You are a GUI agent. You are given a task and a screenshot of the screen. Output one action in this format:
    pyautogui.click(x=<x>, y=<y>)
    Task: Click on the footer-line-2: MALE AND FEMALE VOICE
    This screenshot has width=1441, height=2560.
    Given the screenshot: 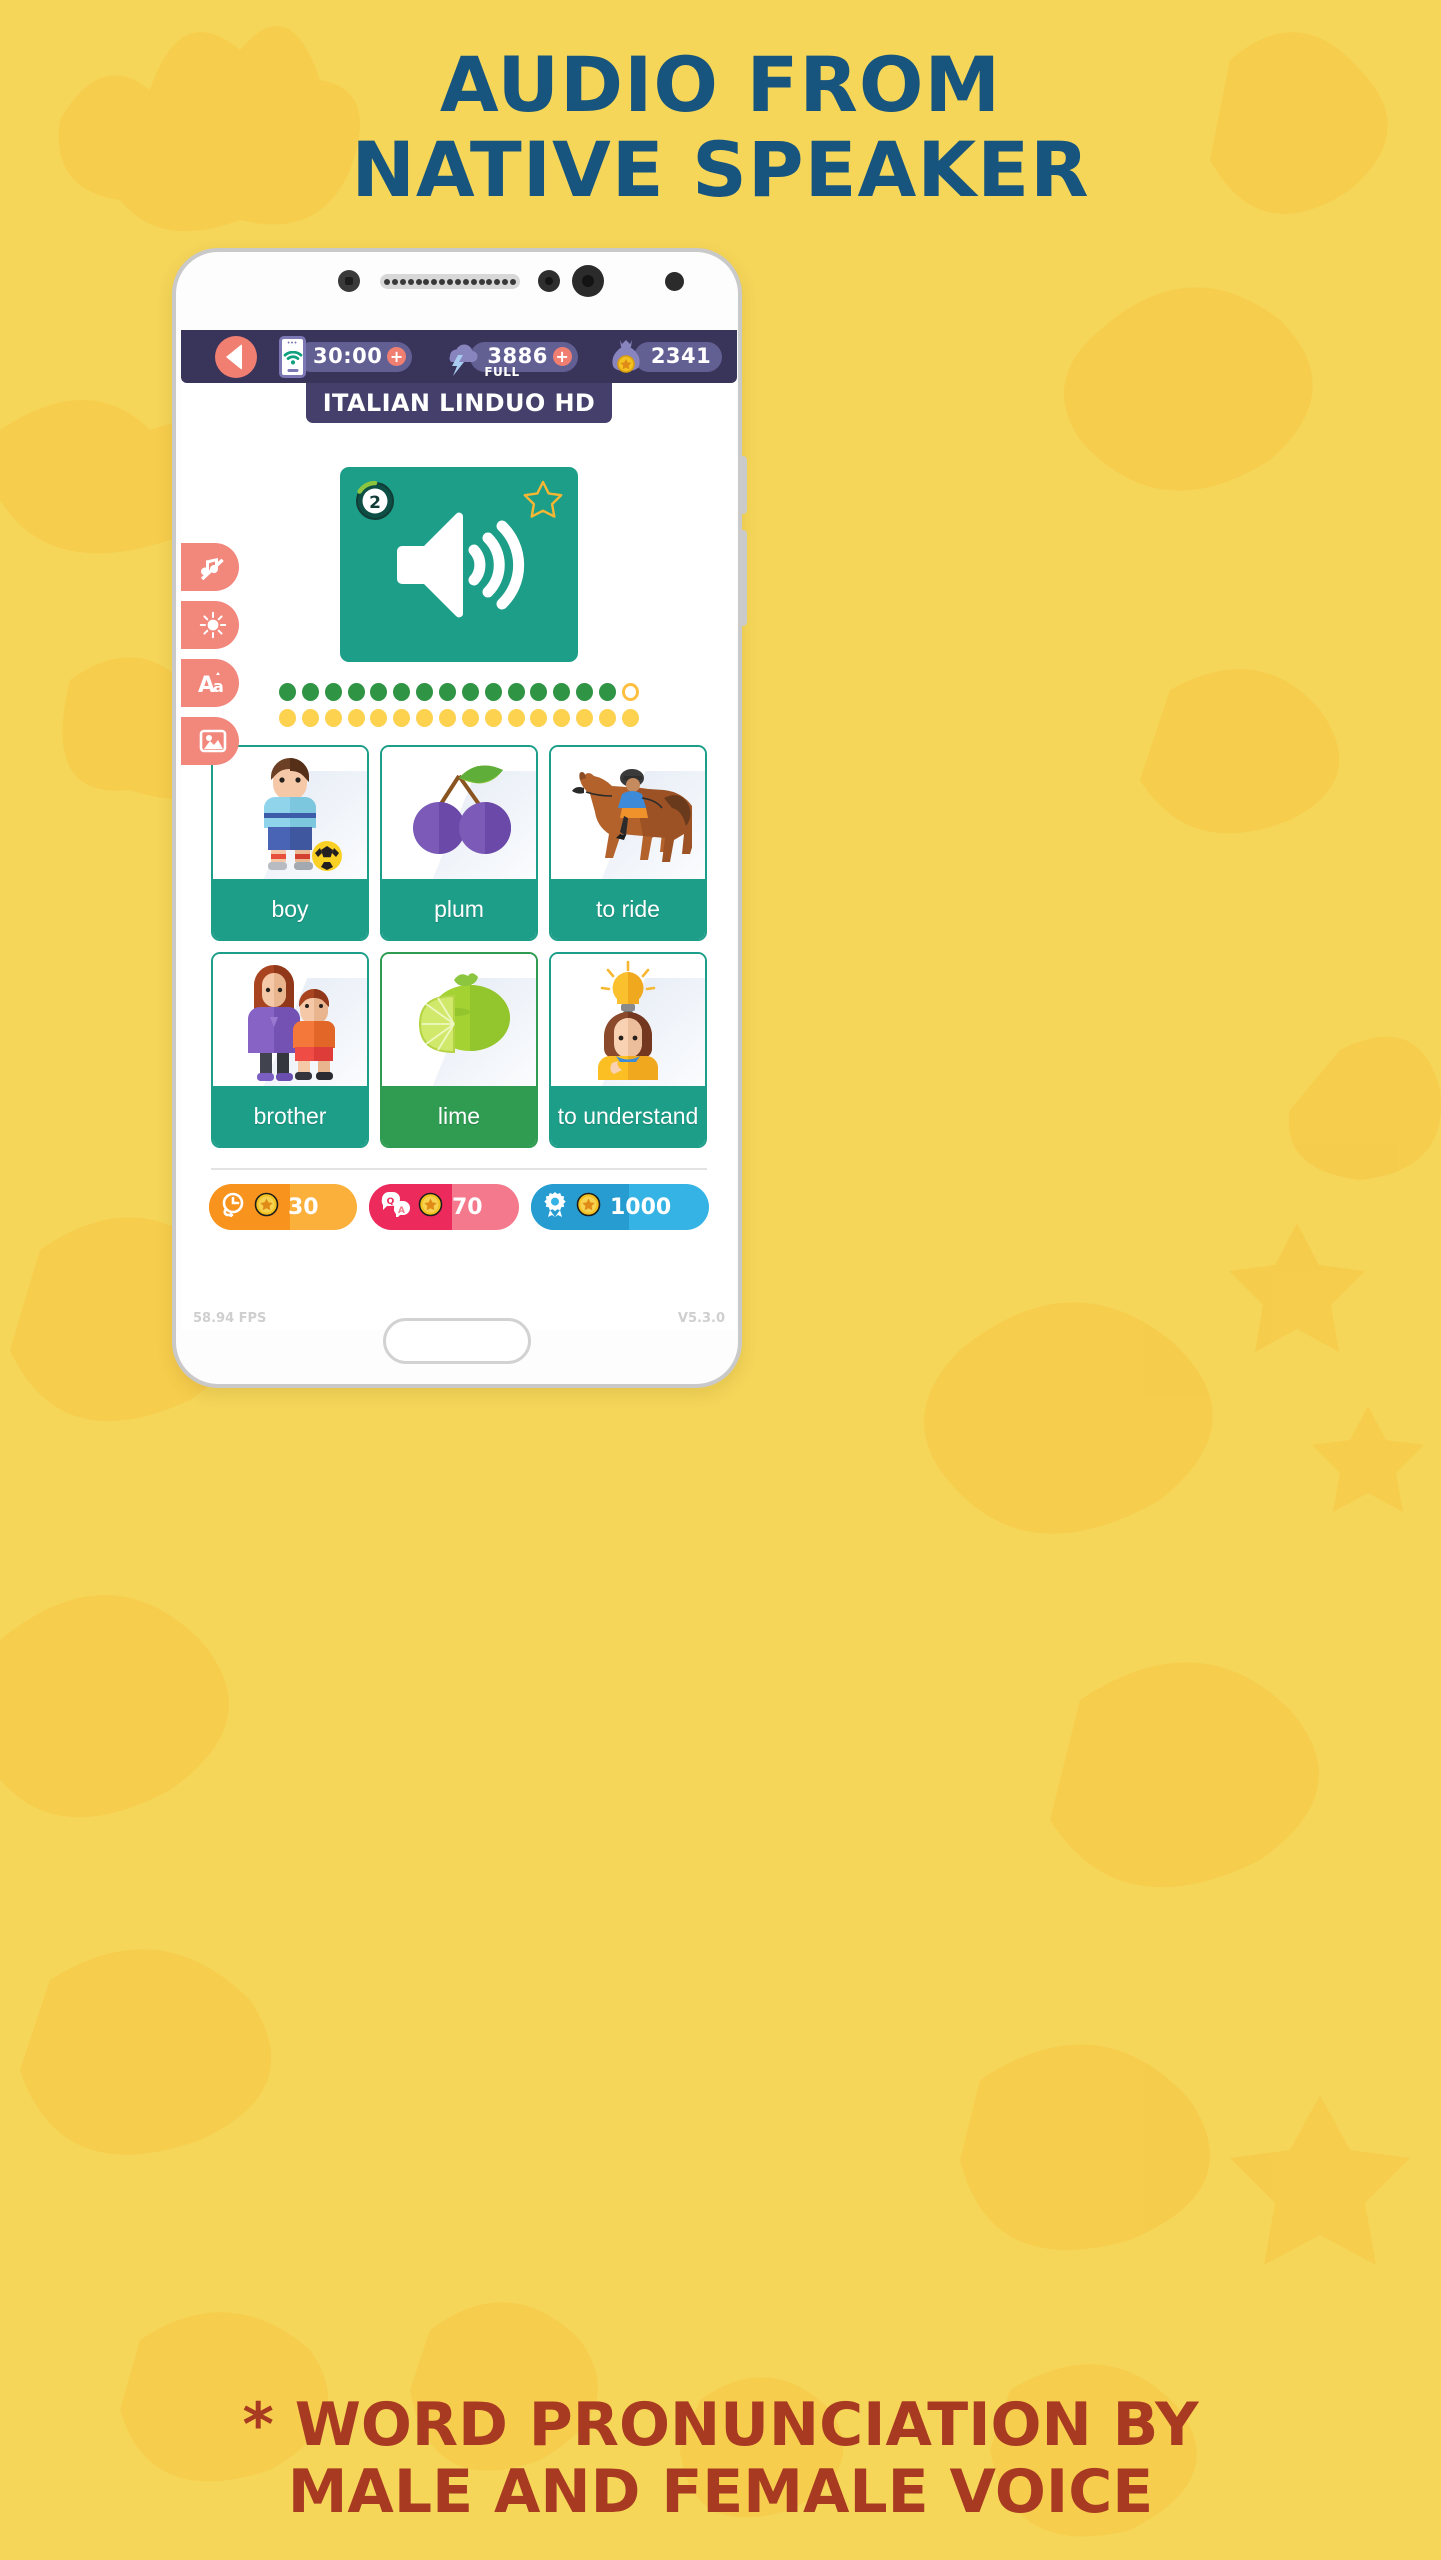 What is the action you would take?
    pyautogui.click(x=720, y=2491)
    